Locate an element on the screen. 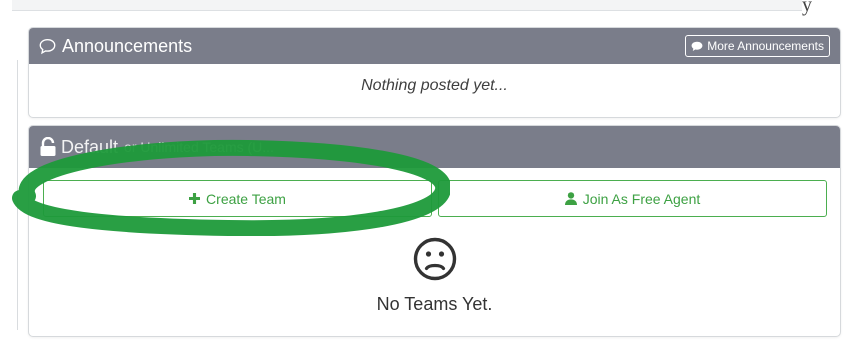  corner-text: y is located at coordinates (807, 8).